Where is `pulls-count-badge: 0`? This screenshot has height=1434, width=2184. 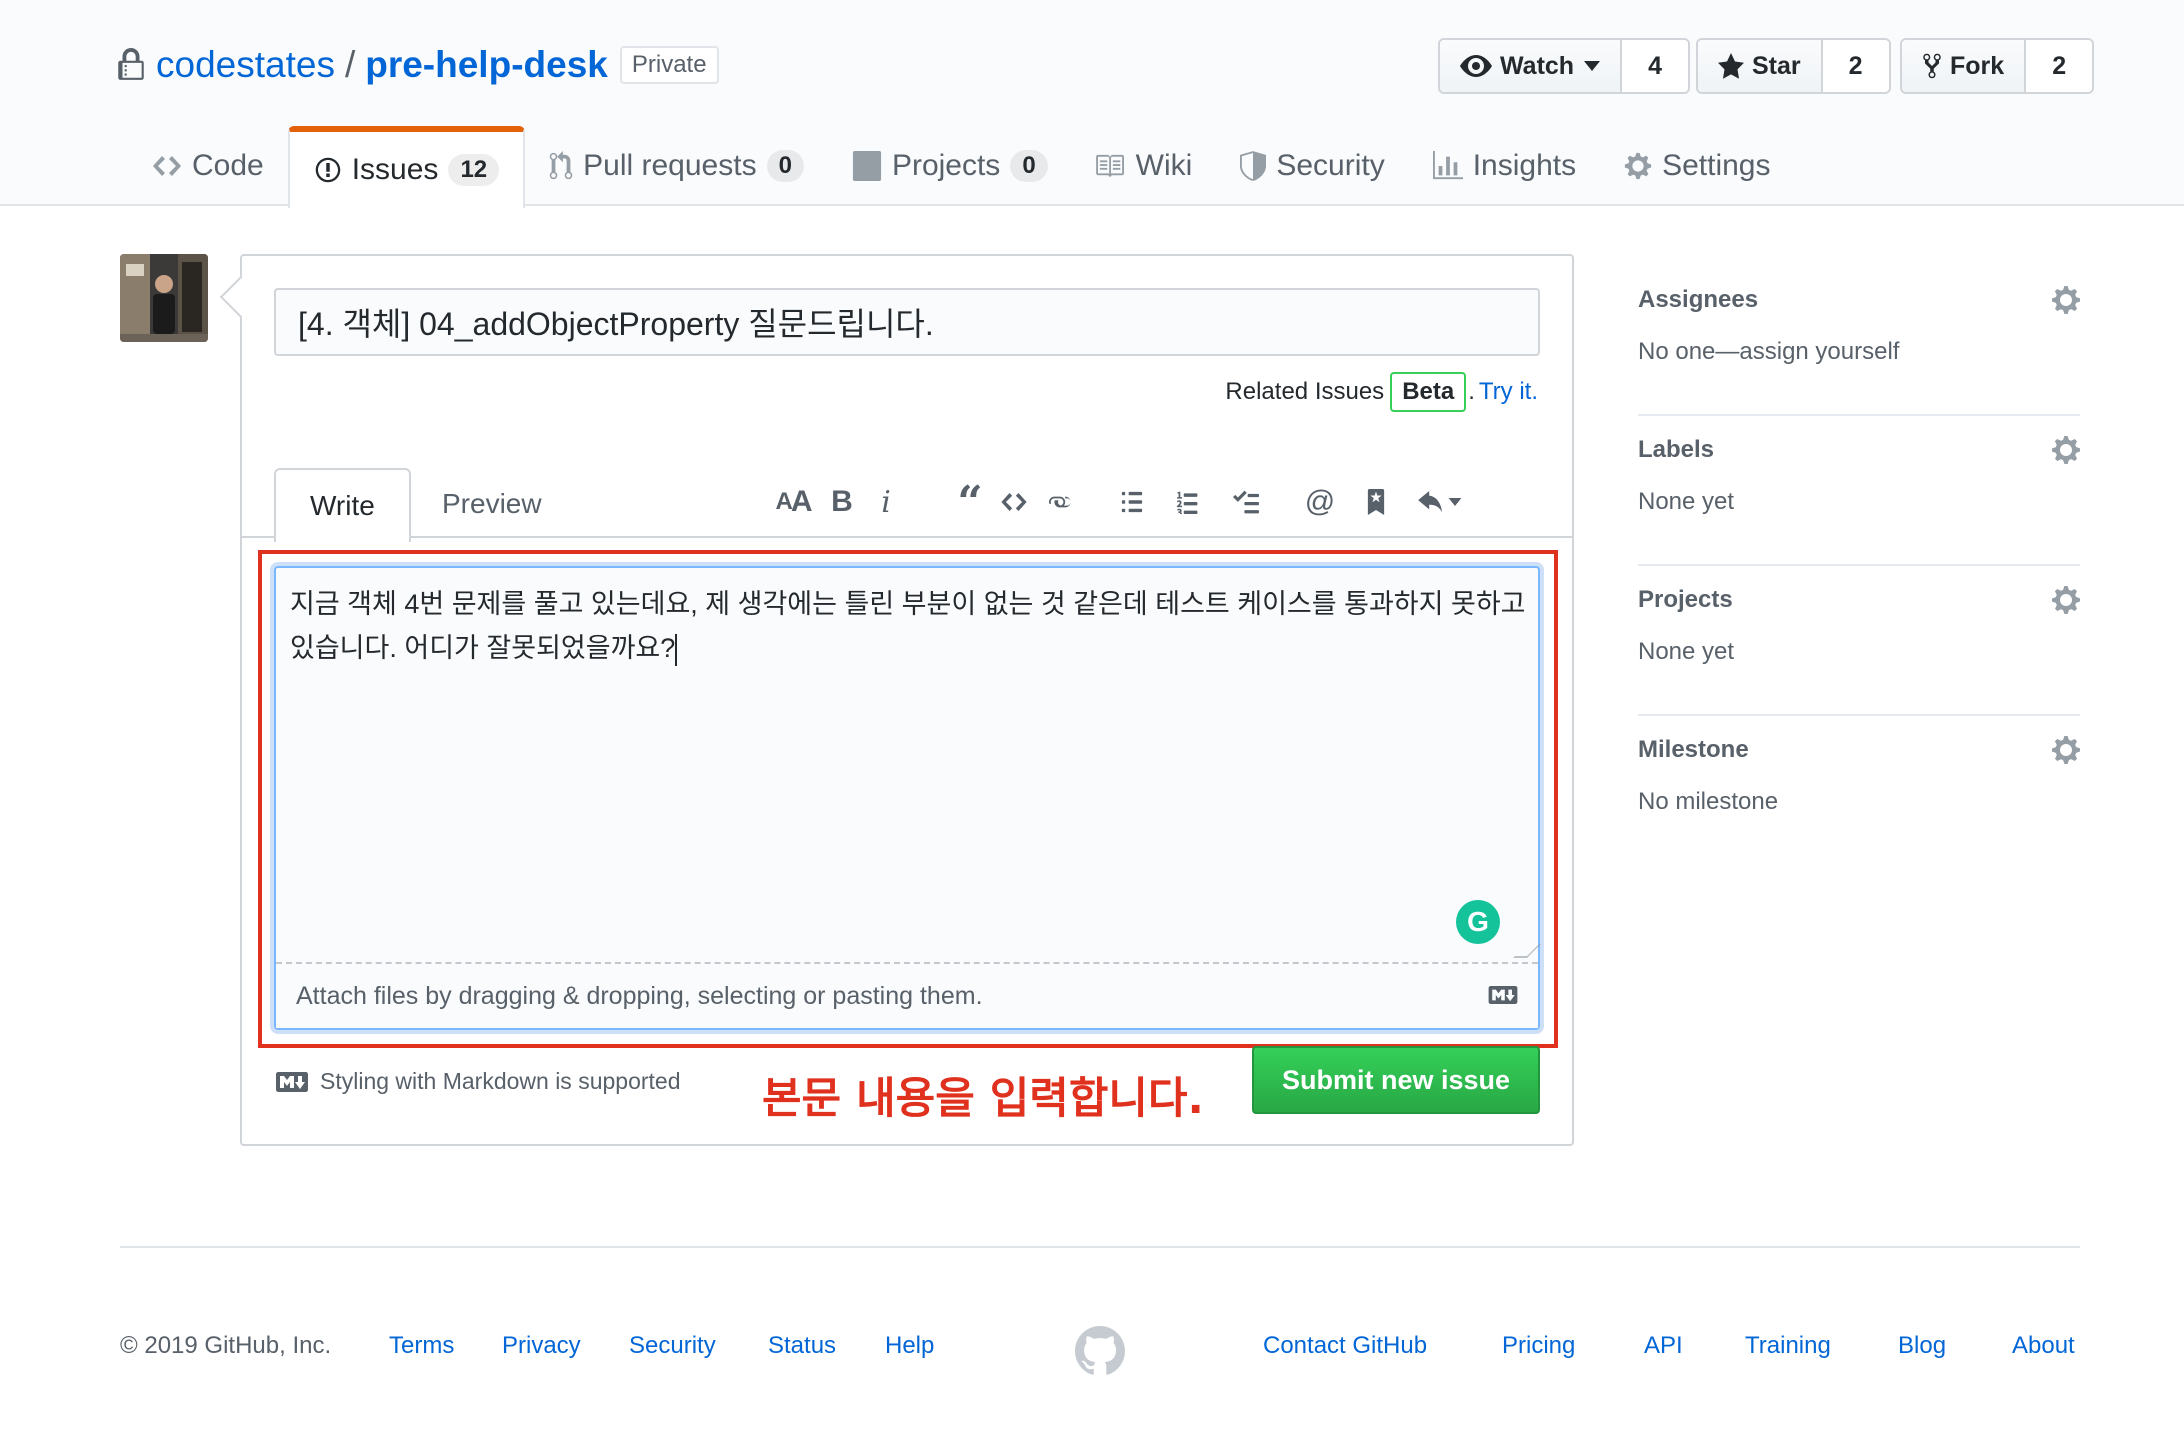 pulls-count-badge: 0 is located at coordinates (785, 166).